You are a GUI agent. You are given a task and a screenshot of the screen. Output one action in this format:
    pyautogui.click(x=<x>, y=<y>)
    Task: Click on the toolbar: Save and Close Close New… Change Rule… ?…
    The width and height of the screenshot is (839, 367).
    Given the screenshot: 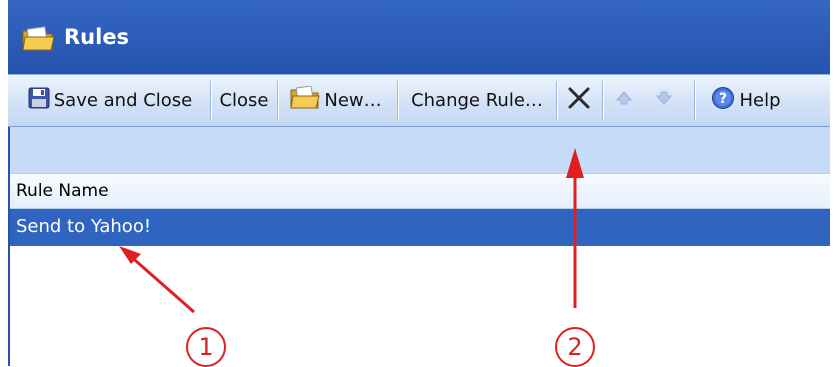 What is the action you would take?
    pyautogui.click(x=419, y=100)
    